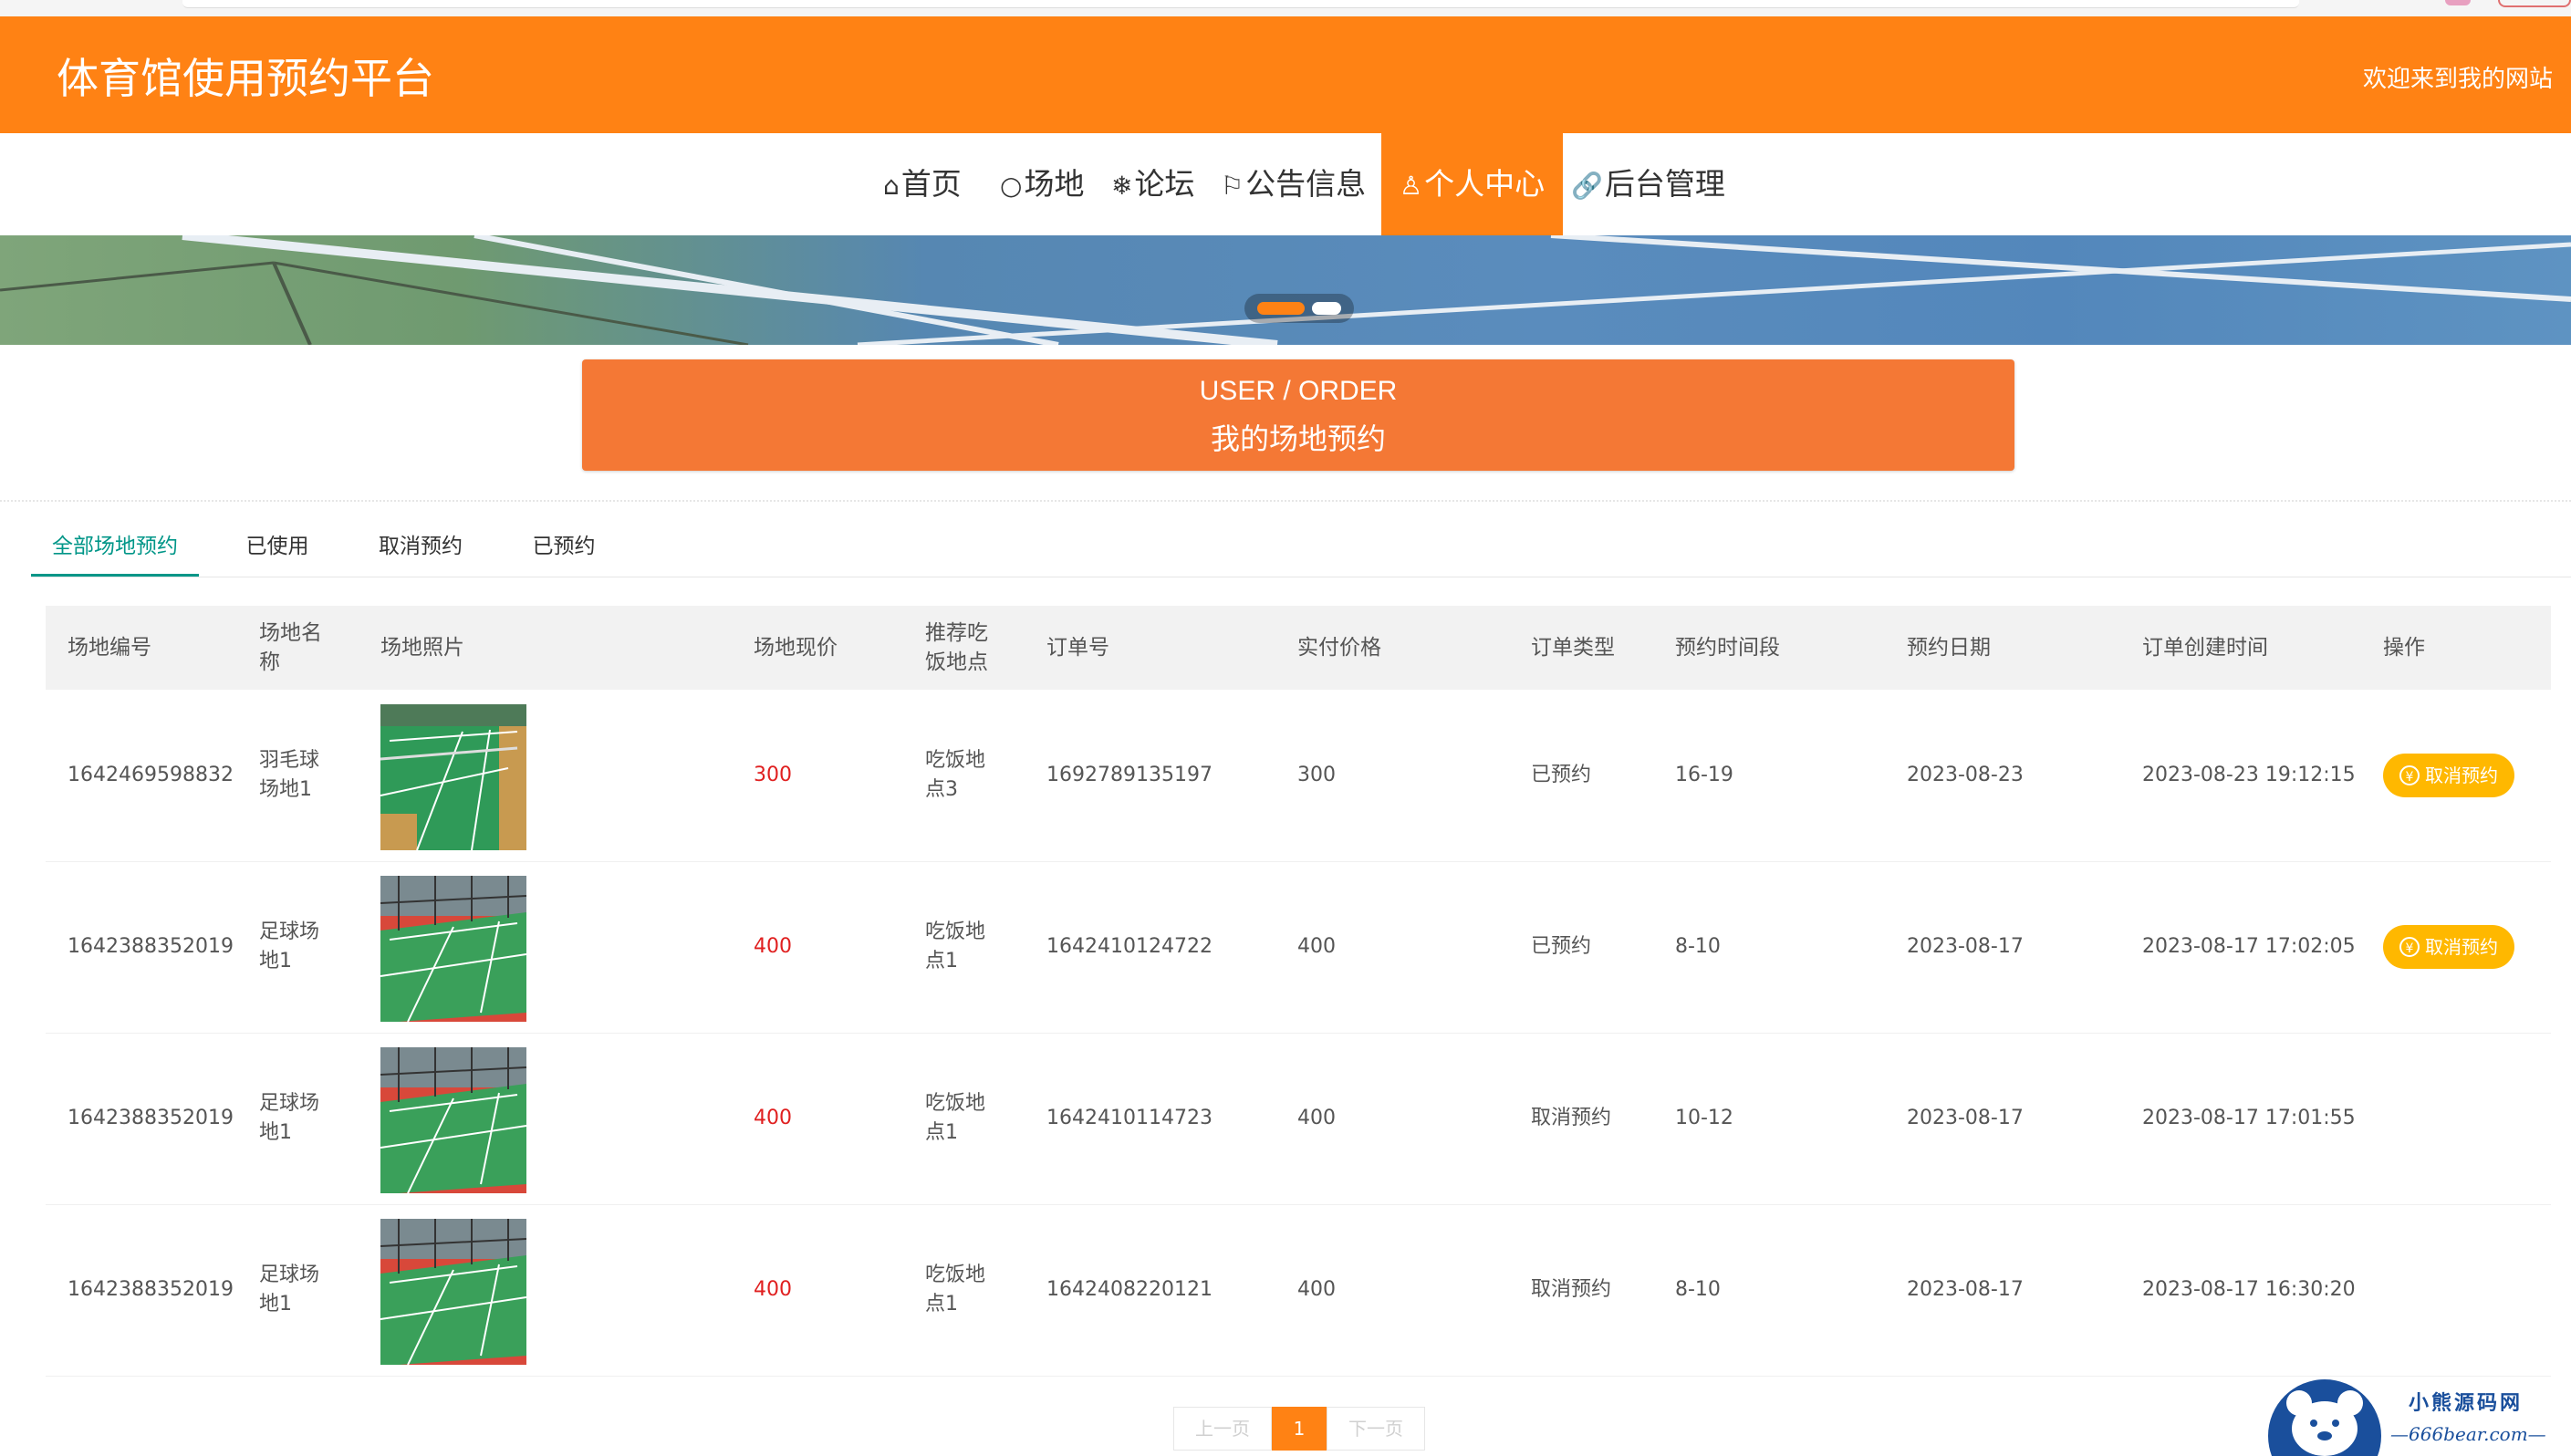 The image size is (2571, 1456). What do you see at coordinates (1300, 1429) in the screenshot?
I see `page-1-button: 1` at bounding box center [1300, 1429].